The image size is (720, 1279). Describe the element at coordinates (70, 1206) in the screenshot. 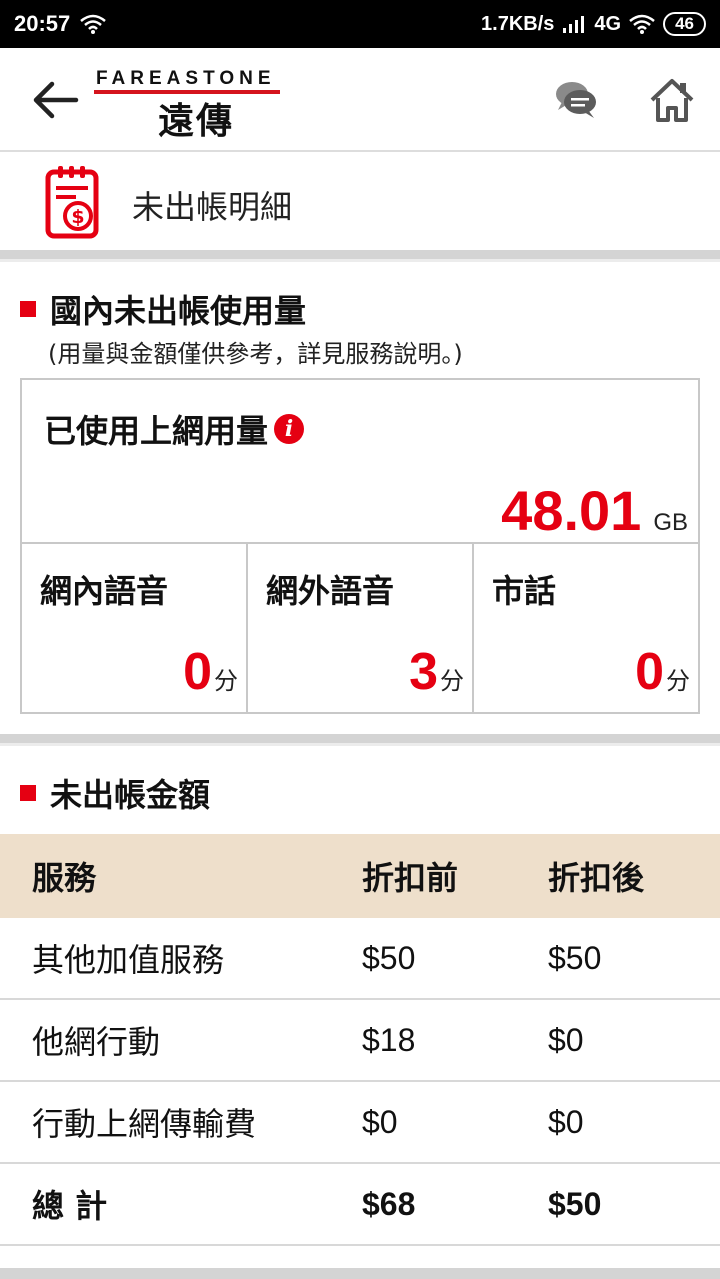

I see `total-label: 總 計` at that location.